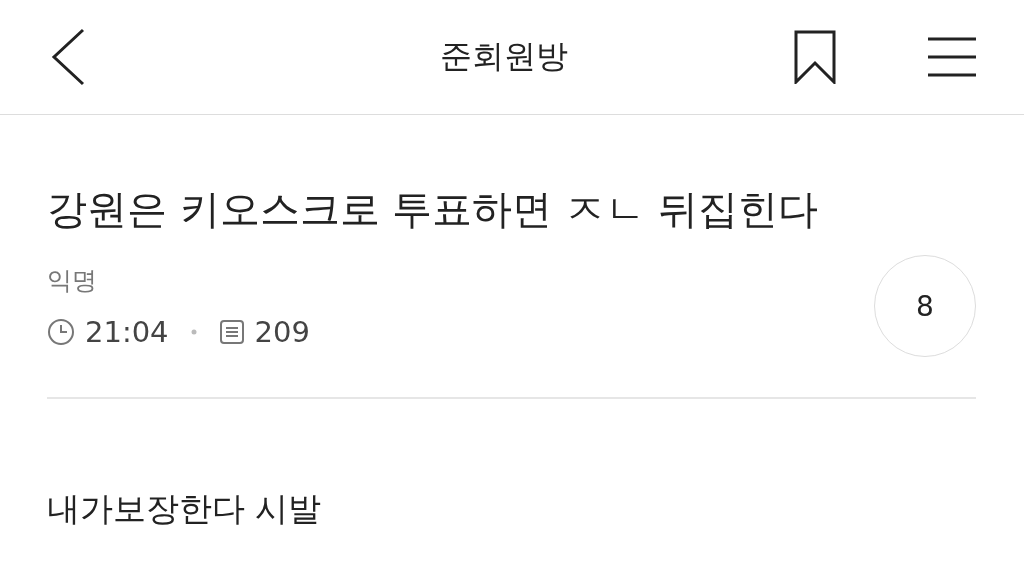 The width and height of the screenshot is (1024, 576). What do you see at coordinates (433, 209) in the screenshot?
I see `post-title: 강원은 키오스크로 투표하면 ㅈㄴ 뒤집힌다` at bounding box center [433, 209].